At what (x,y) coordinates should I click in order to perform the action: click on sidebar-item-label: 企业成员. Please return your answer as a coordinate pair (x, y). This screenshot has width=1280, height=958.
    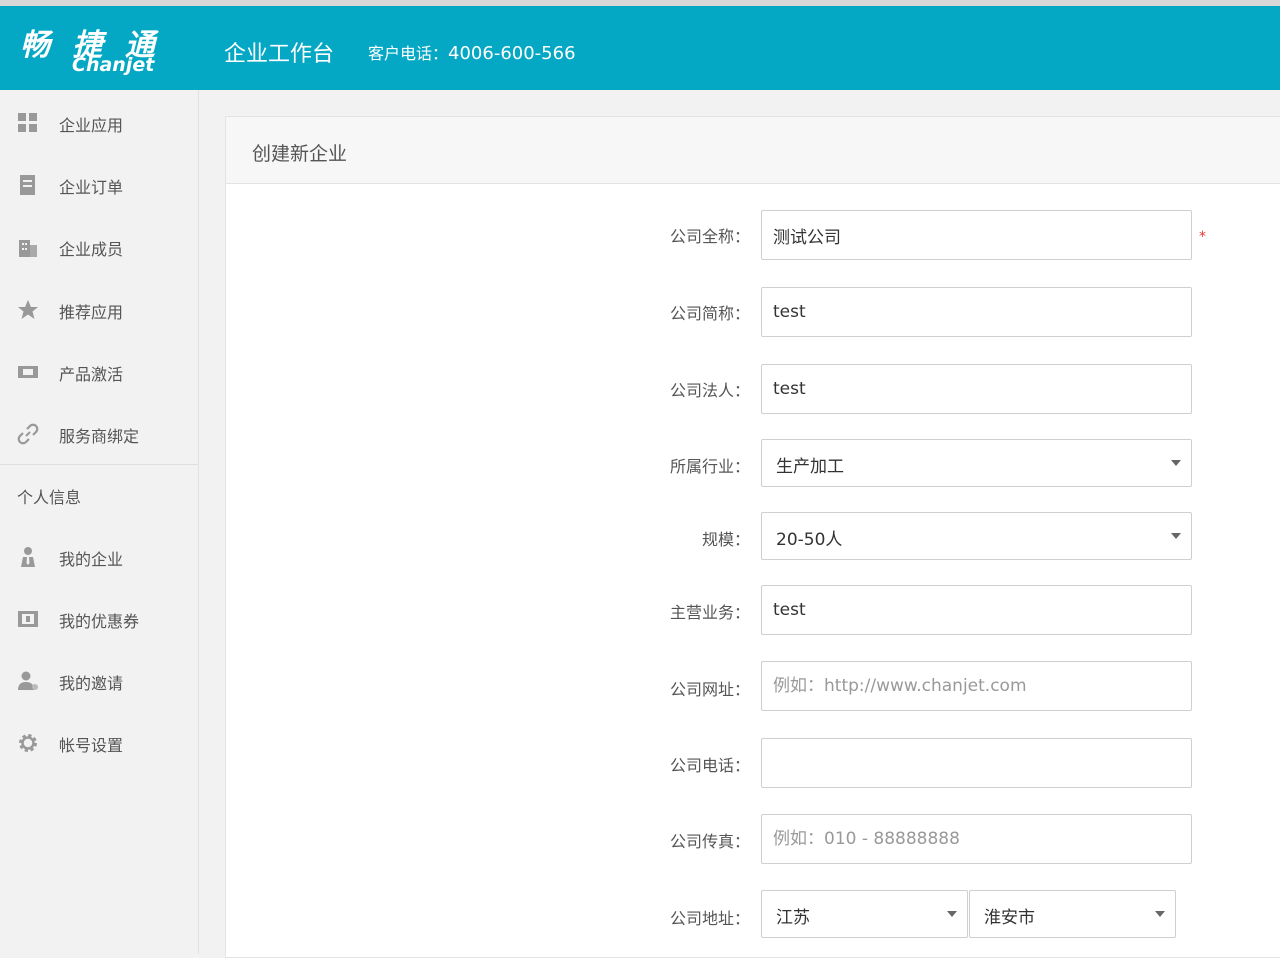
    Looking at the image, I should click on (91, 249).